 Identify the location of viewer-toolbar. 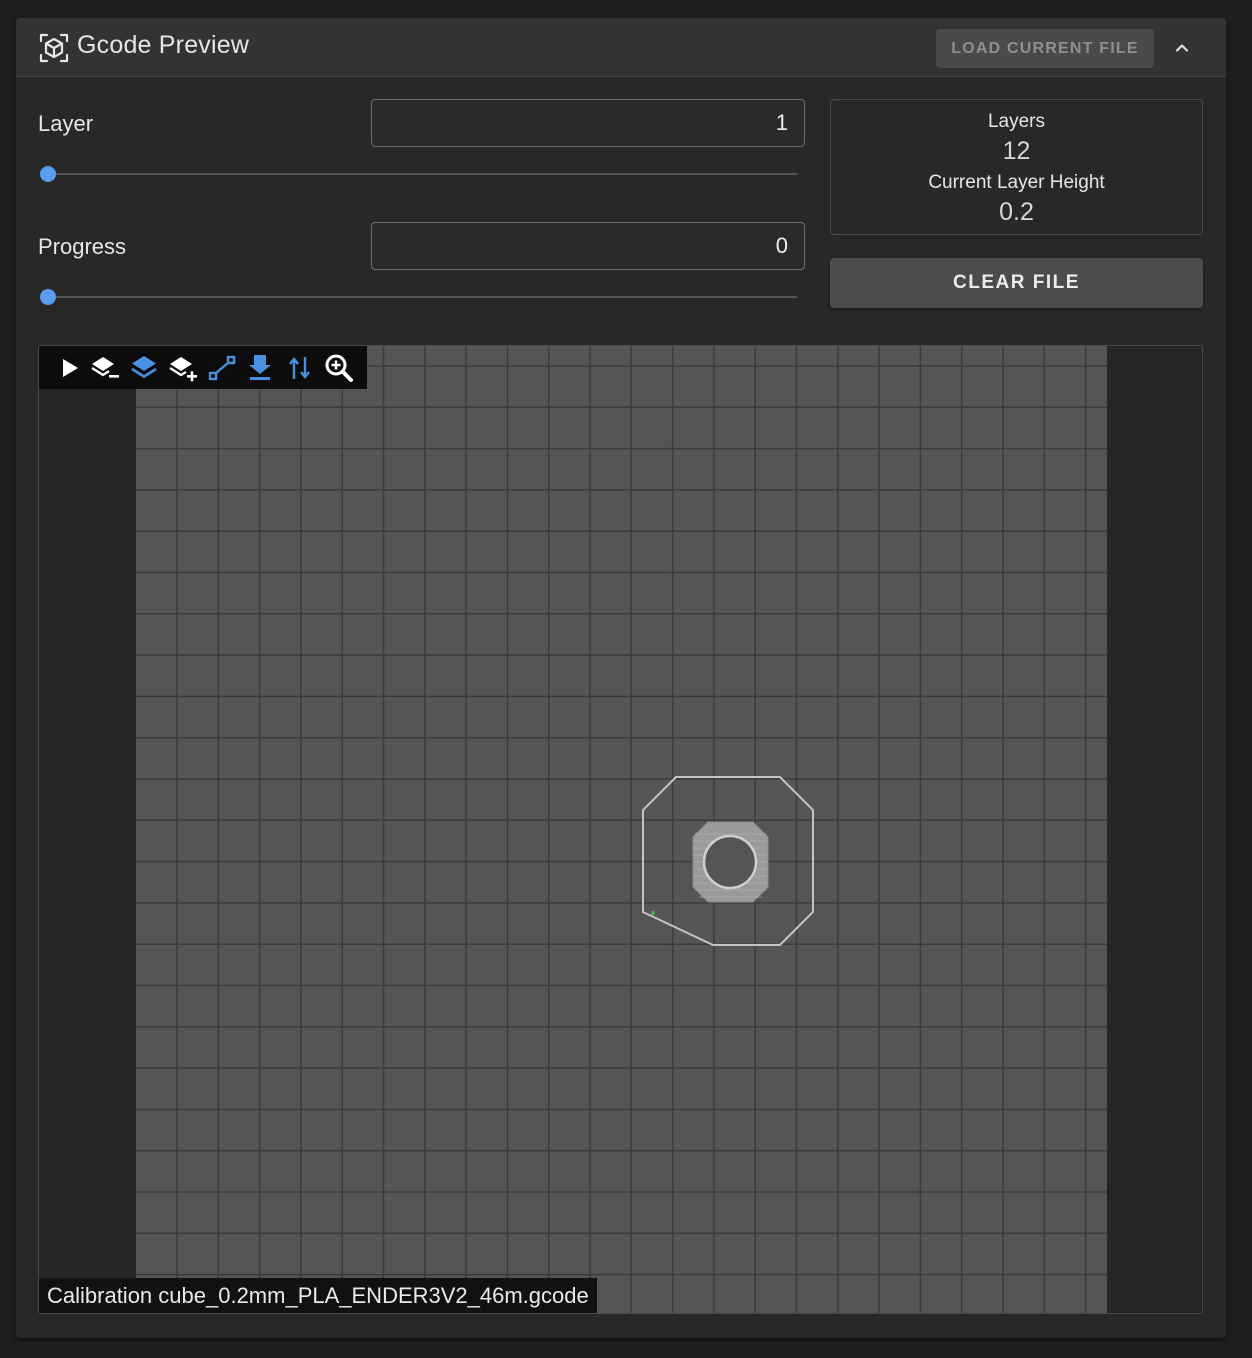
(203, 367).